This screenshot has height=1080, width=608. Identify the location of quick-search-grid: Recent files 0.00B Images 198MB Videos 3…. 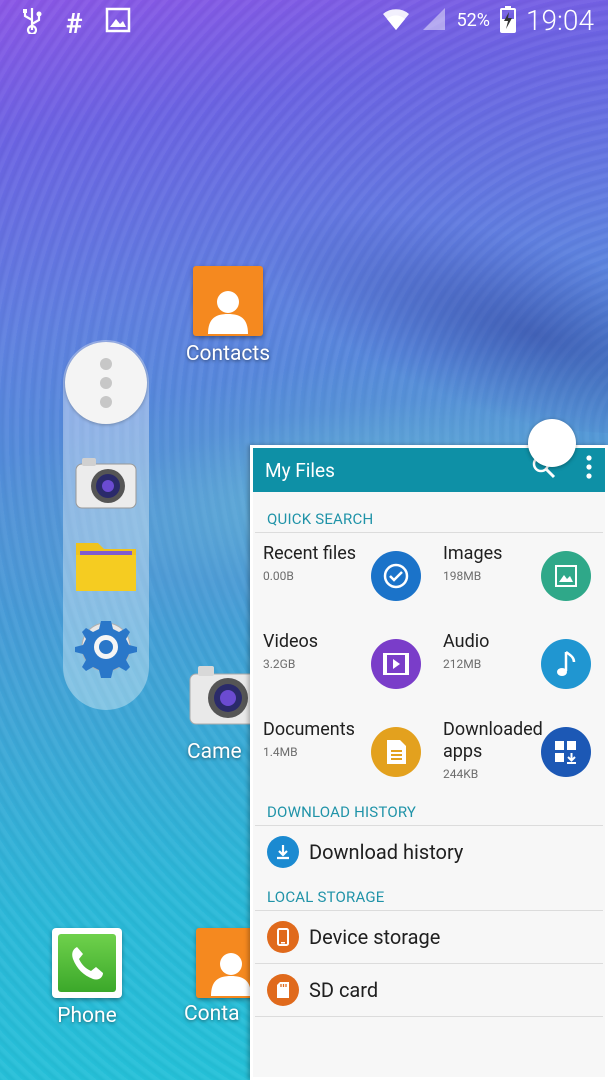
(429, 665).